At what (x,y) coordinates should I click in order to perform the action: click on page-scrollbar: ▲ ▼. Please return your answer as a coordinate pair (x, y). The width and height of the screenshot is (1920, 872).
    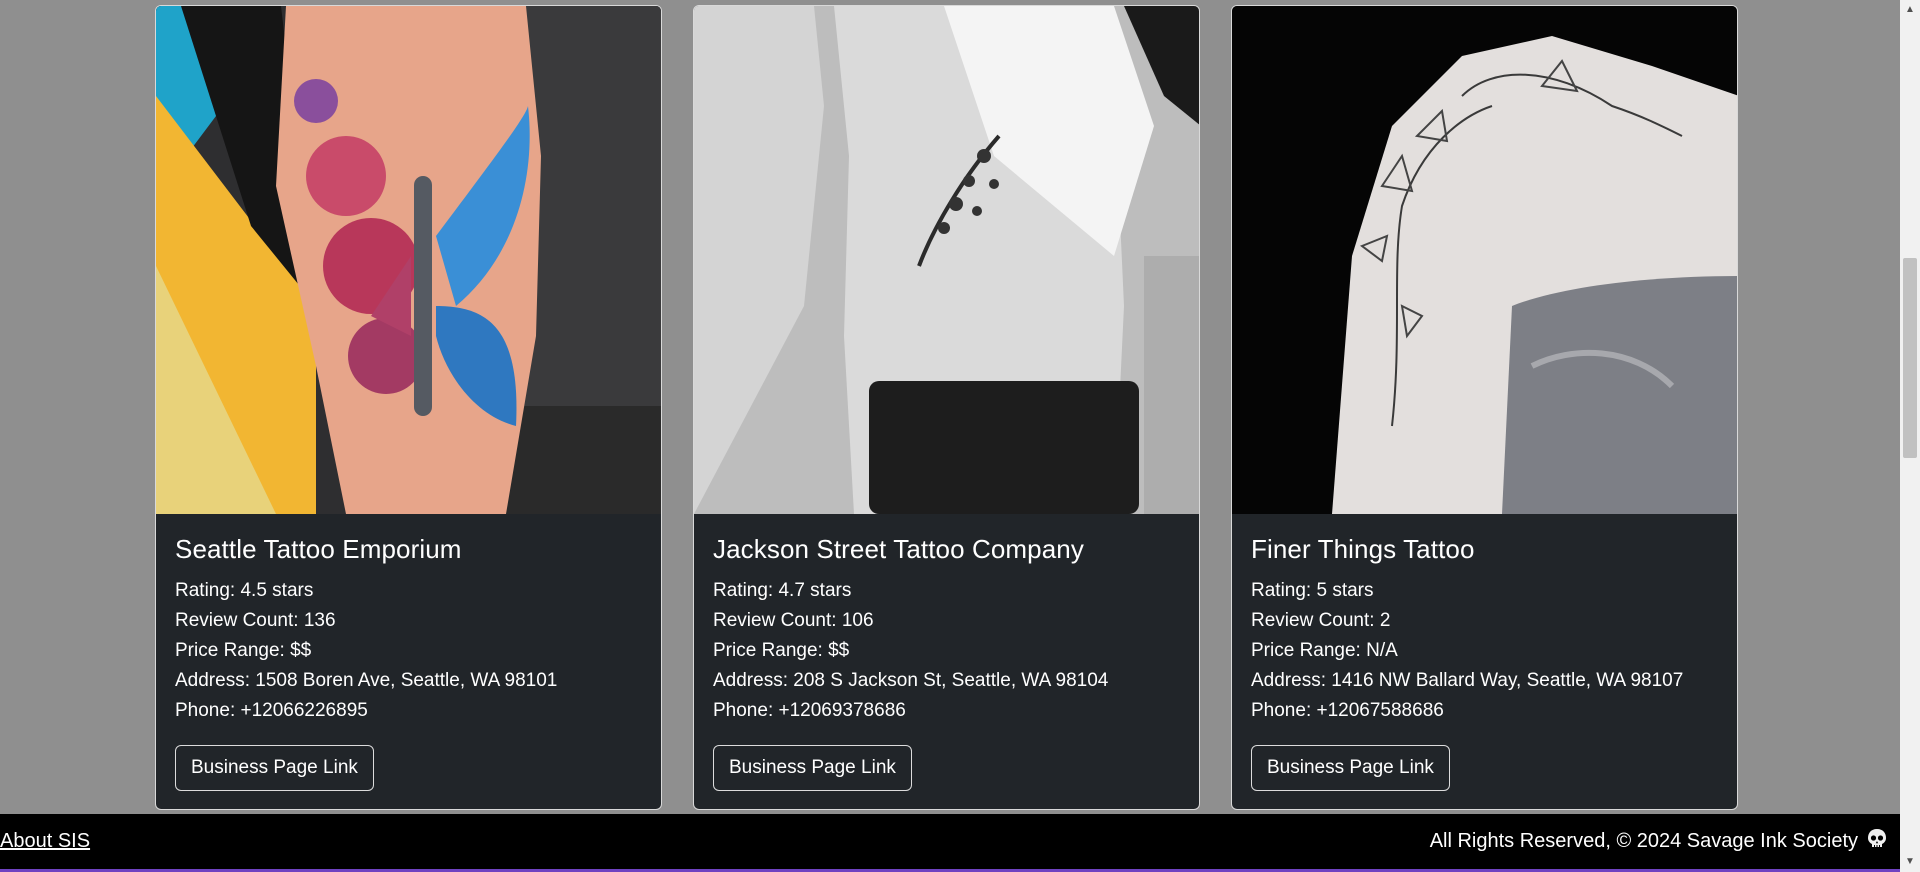
    Looking at the image, I should click on (1910, 436).